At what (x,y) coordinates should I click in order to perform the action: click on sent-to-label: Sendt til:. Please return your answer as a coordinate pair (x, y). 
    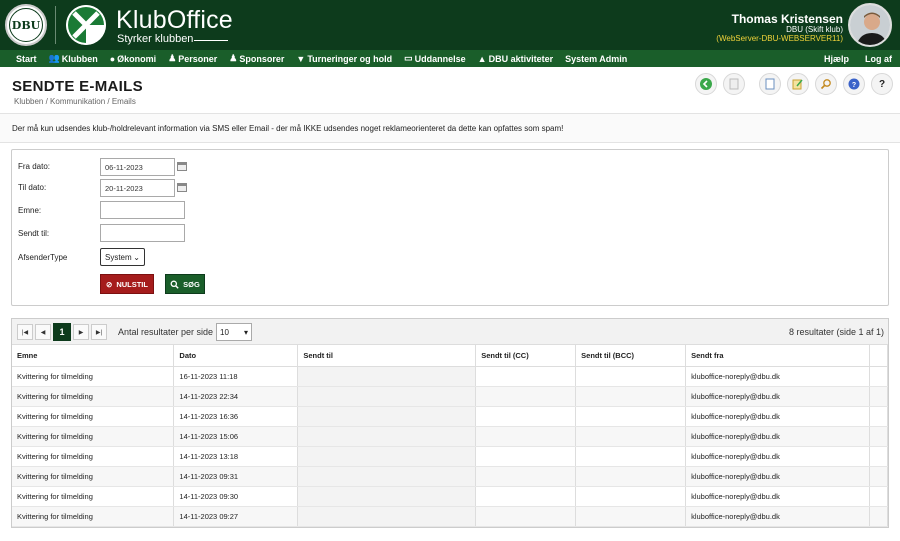
    Looking at the image, I should click on (34, 233).